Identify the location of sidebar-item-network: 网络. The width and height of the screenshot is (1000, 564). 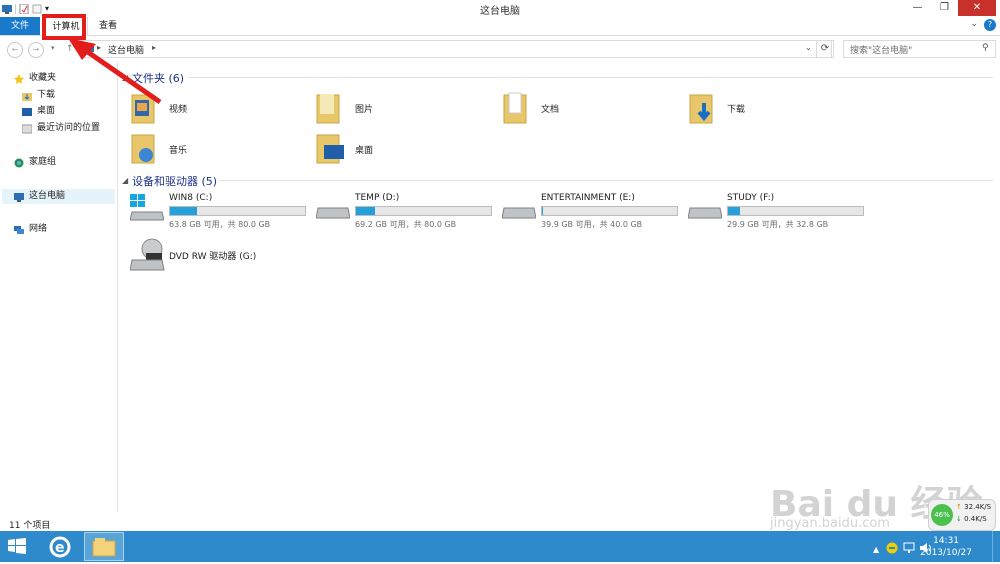
(30, 229).